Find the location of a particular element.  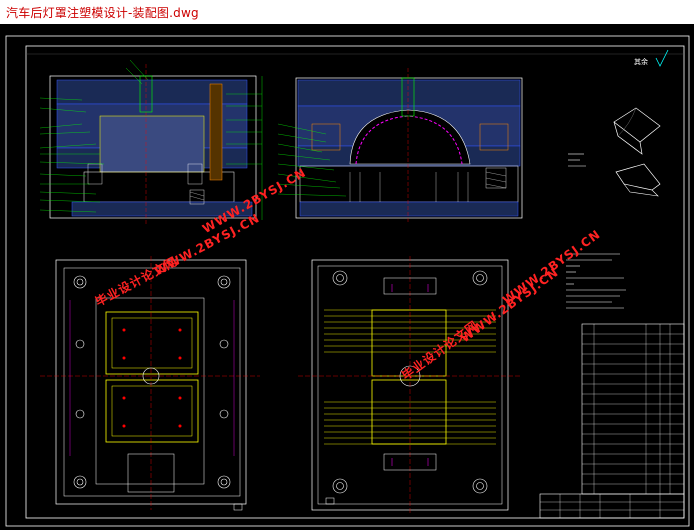

section-view-right is located at coordinates (400, 146).